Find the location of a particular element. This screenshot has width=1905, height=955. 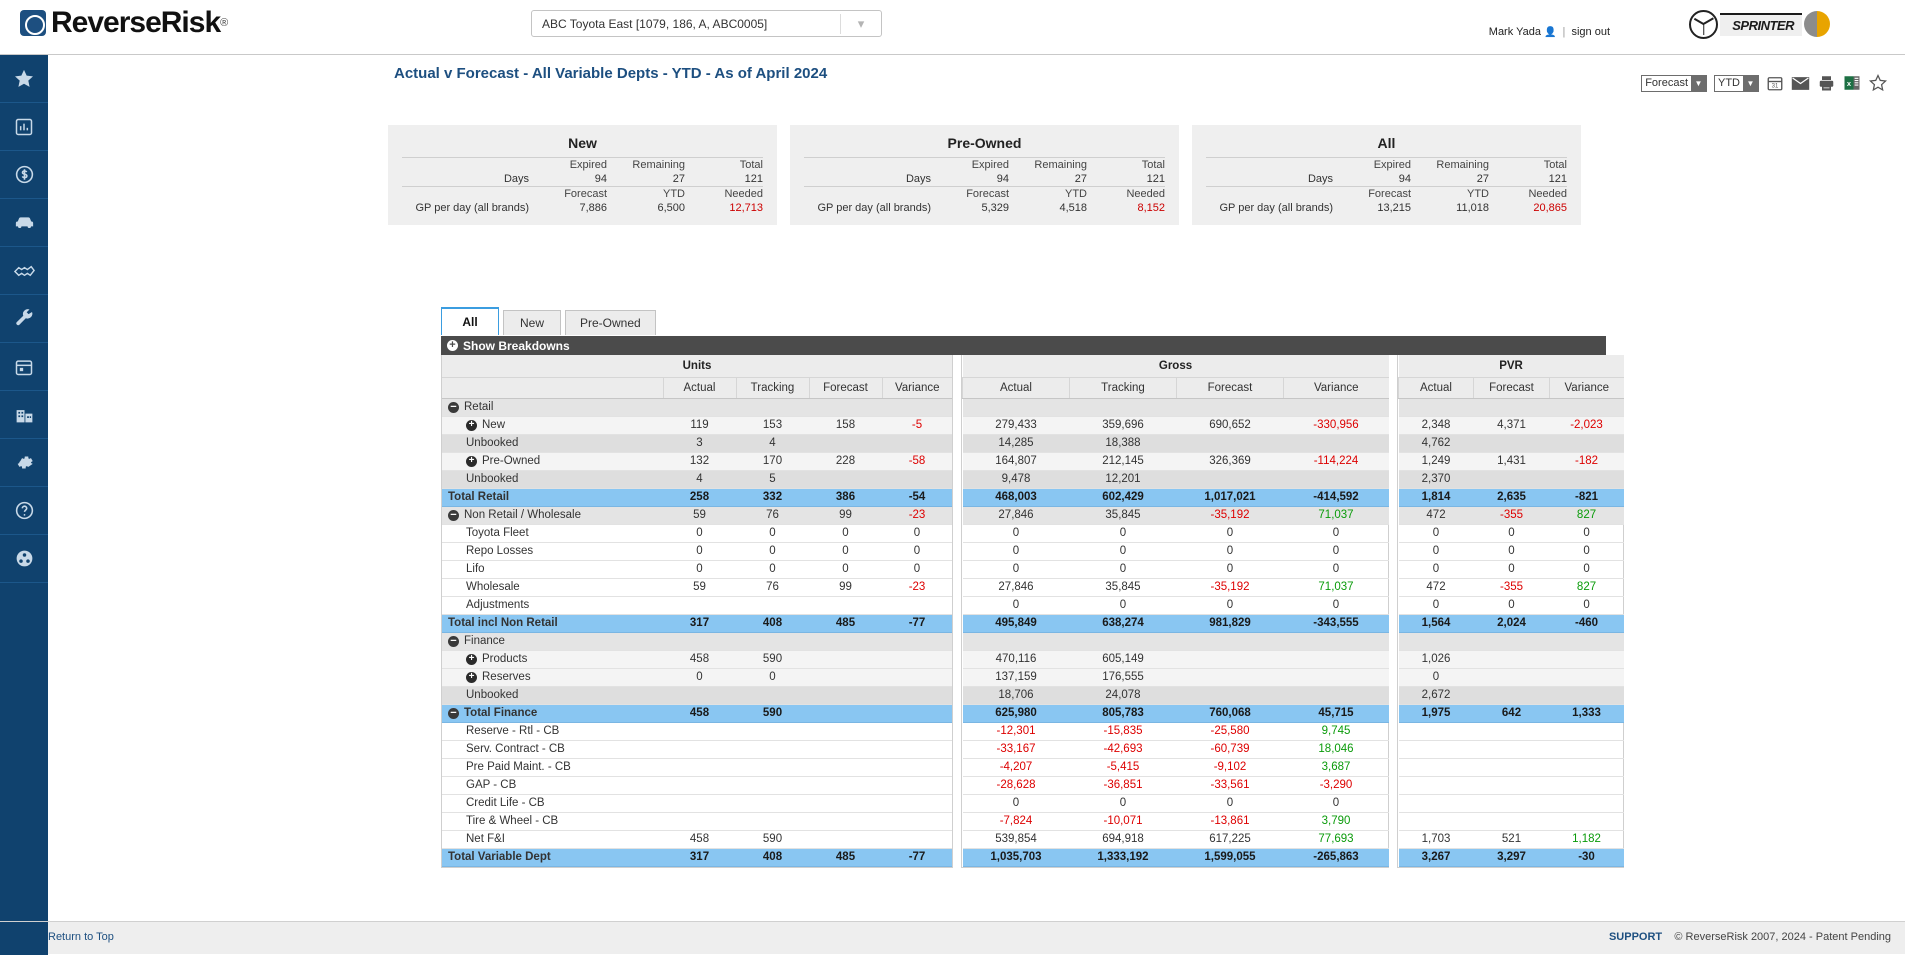

summary-card-title: All is located at coordinates (1386, 143).